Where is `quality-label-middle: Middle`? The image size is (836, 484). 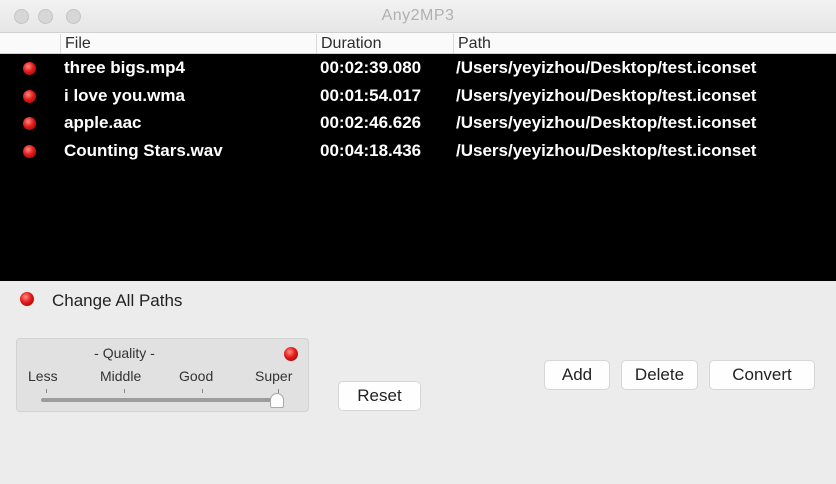
quality-label-middle: Middle is located at coordinates (121, 376).